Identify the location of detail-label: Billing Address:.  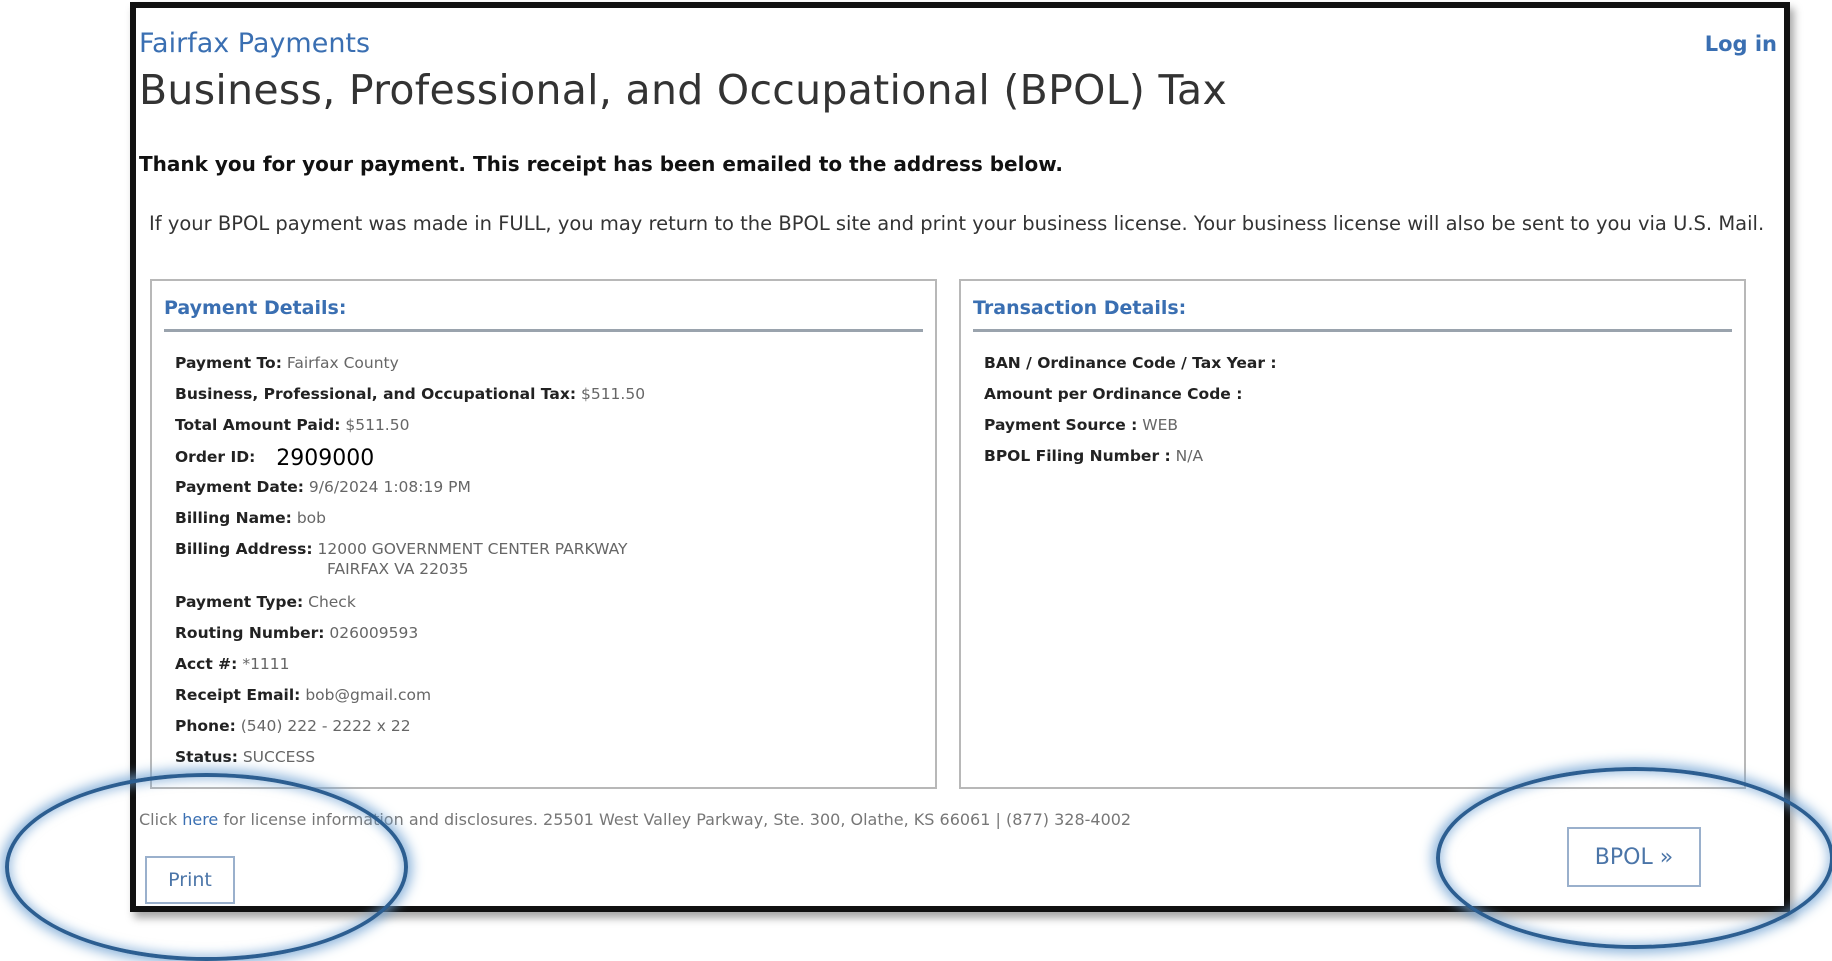
(244, 549).